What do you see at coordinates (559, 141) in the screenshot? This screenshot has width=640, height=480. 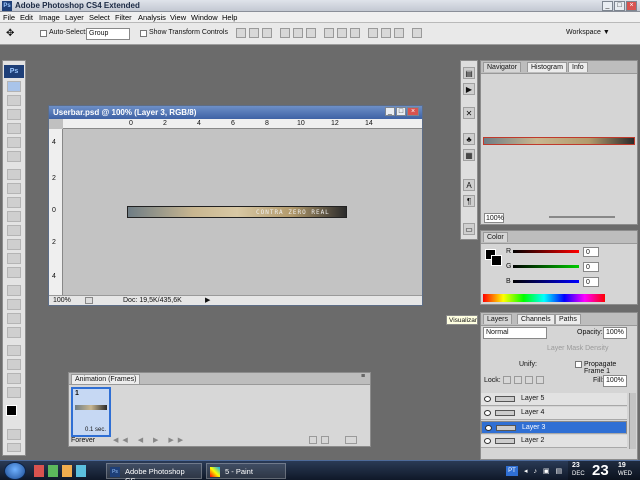 I see `navigator-preview` at bounding box center [559, 141].